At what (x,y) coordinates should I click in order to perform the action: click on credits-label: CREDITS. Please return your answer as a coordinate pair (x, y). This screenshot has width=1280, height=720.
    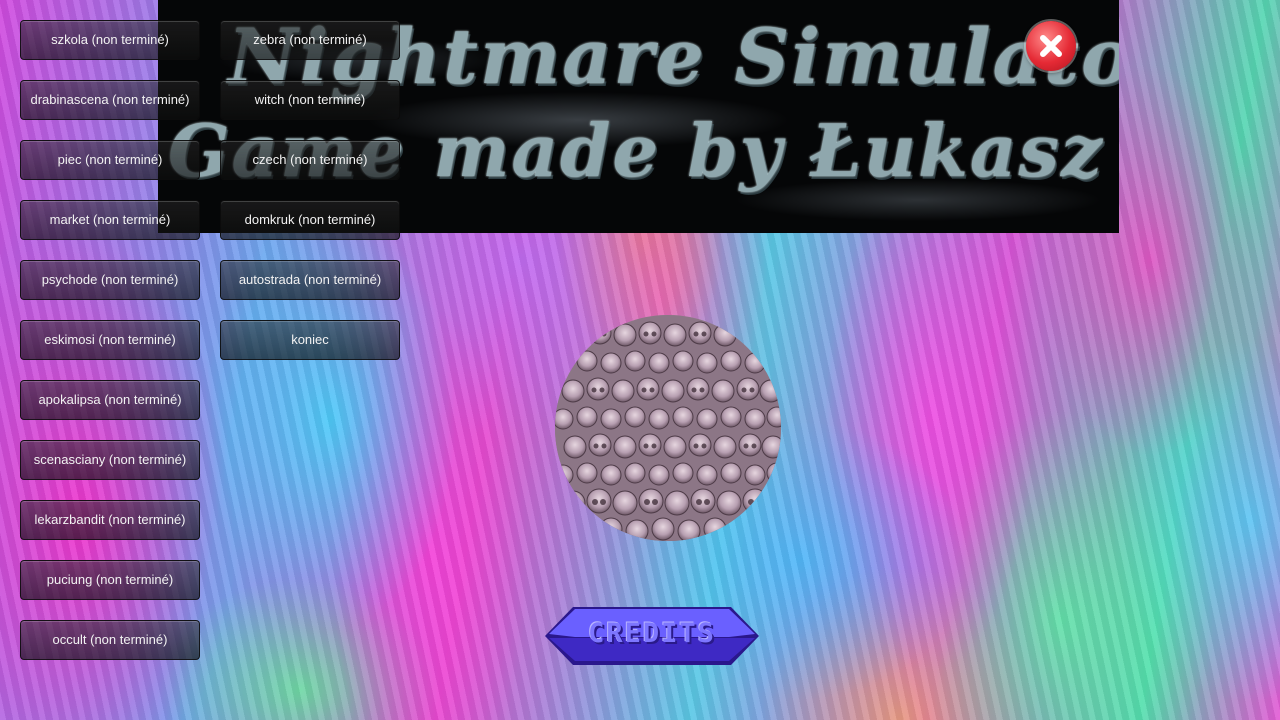
    Looking at the image, I should click on (652, 633).